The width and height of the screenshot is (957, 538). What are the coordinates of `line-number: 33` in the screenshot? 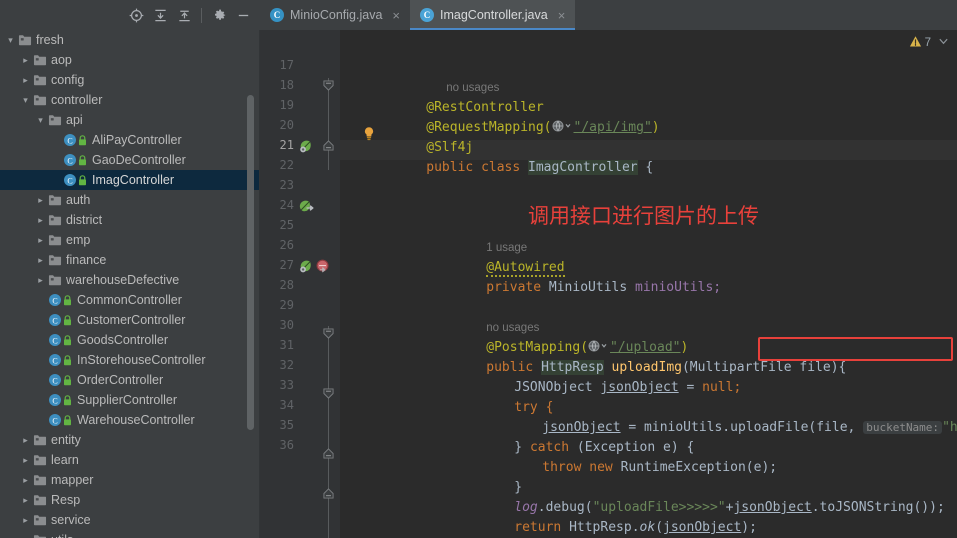 It's located at (286, 385).